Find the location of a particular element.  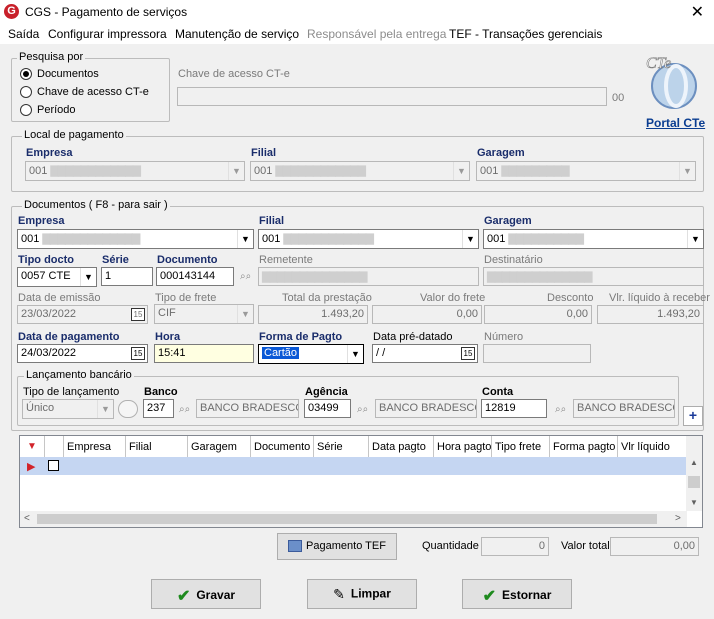

grid-col-serie: Série is located at coordinates (341, 446).